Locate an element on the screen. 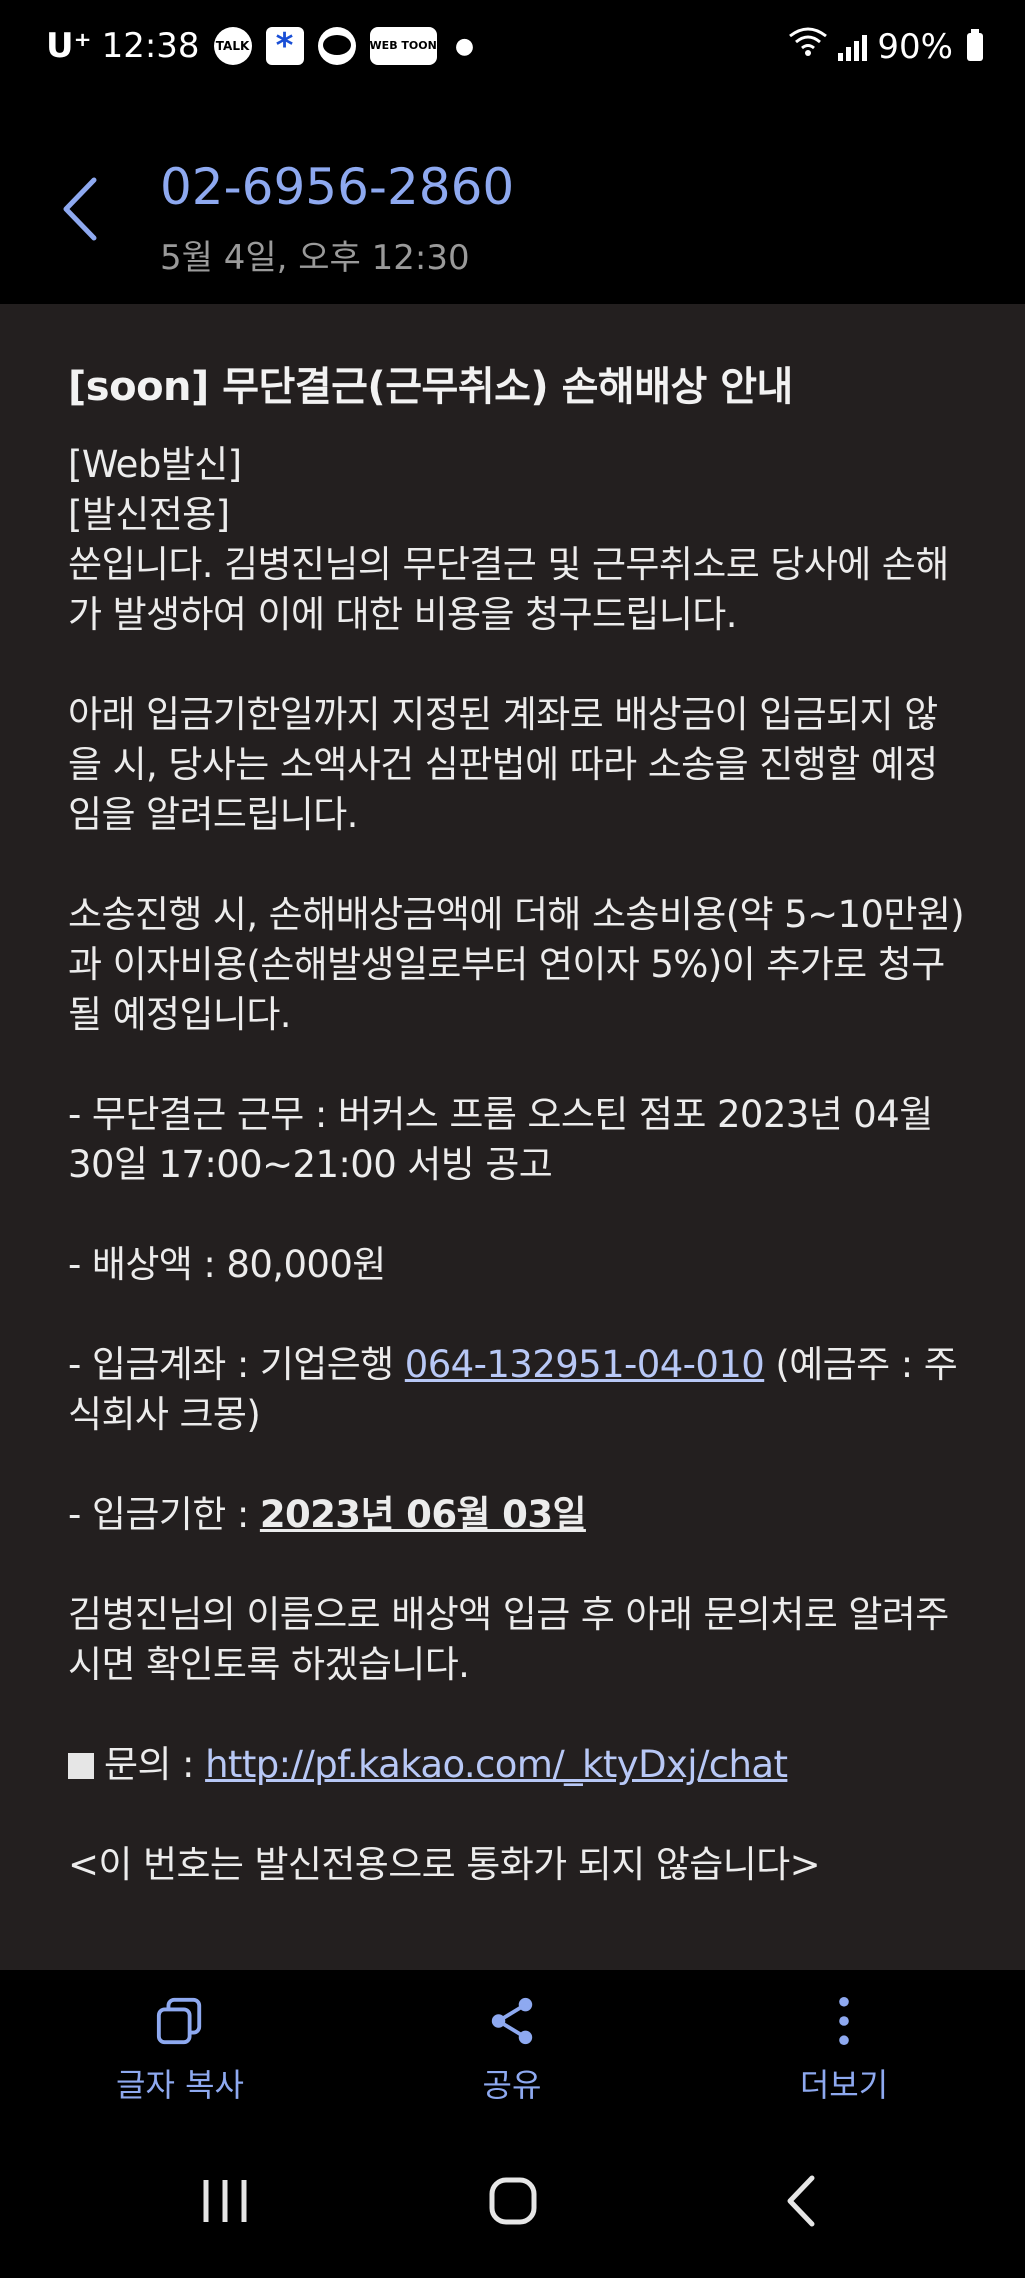 The image size is (1025, 2278). recent-apps-icon is located at coordinates (225, 2201).